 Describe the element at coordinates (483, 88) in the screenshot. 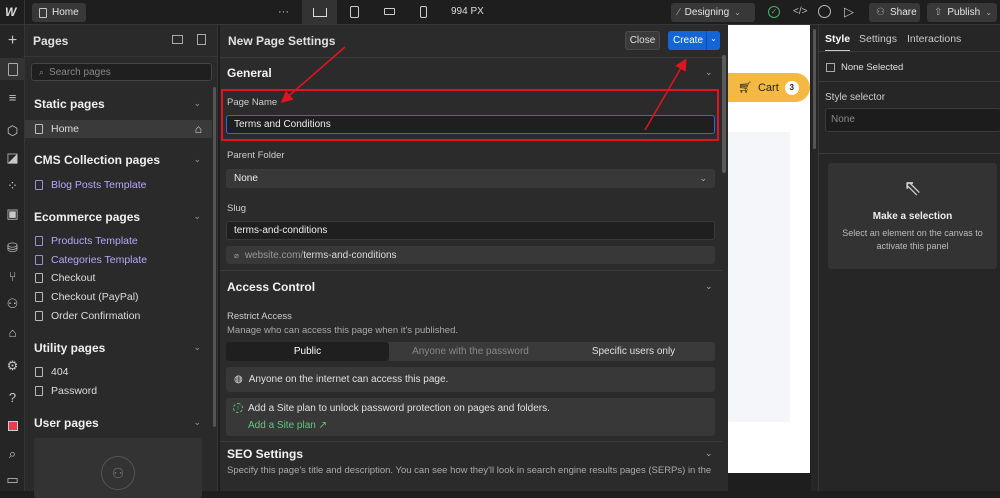

I see `annotation-arrows` at that location.